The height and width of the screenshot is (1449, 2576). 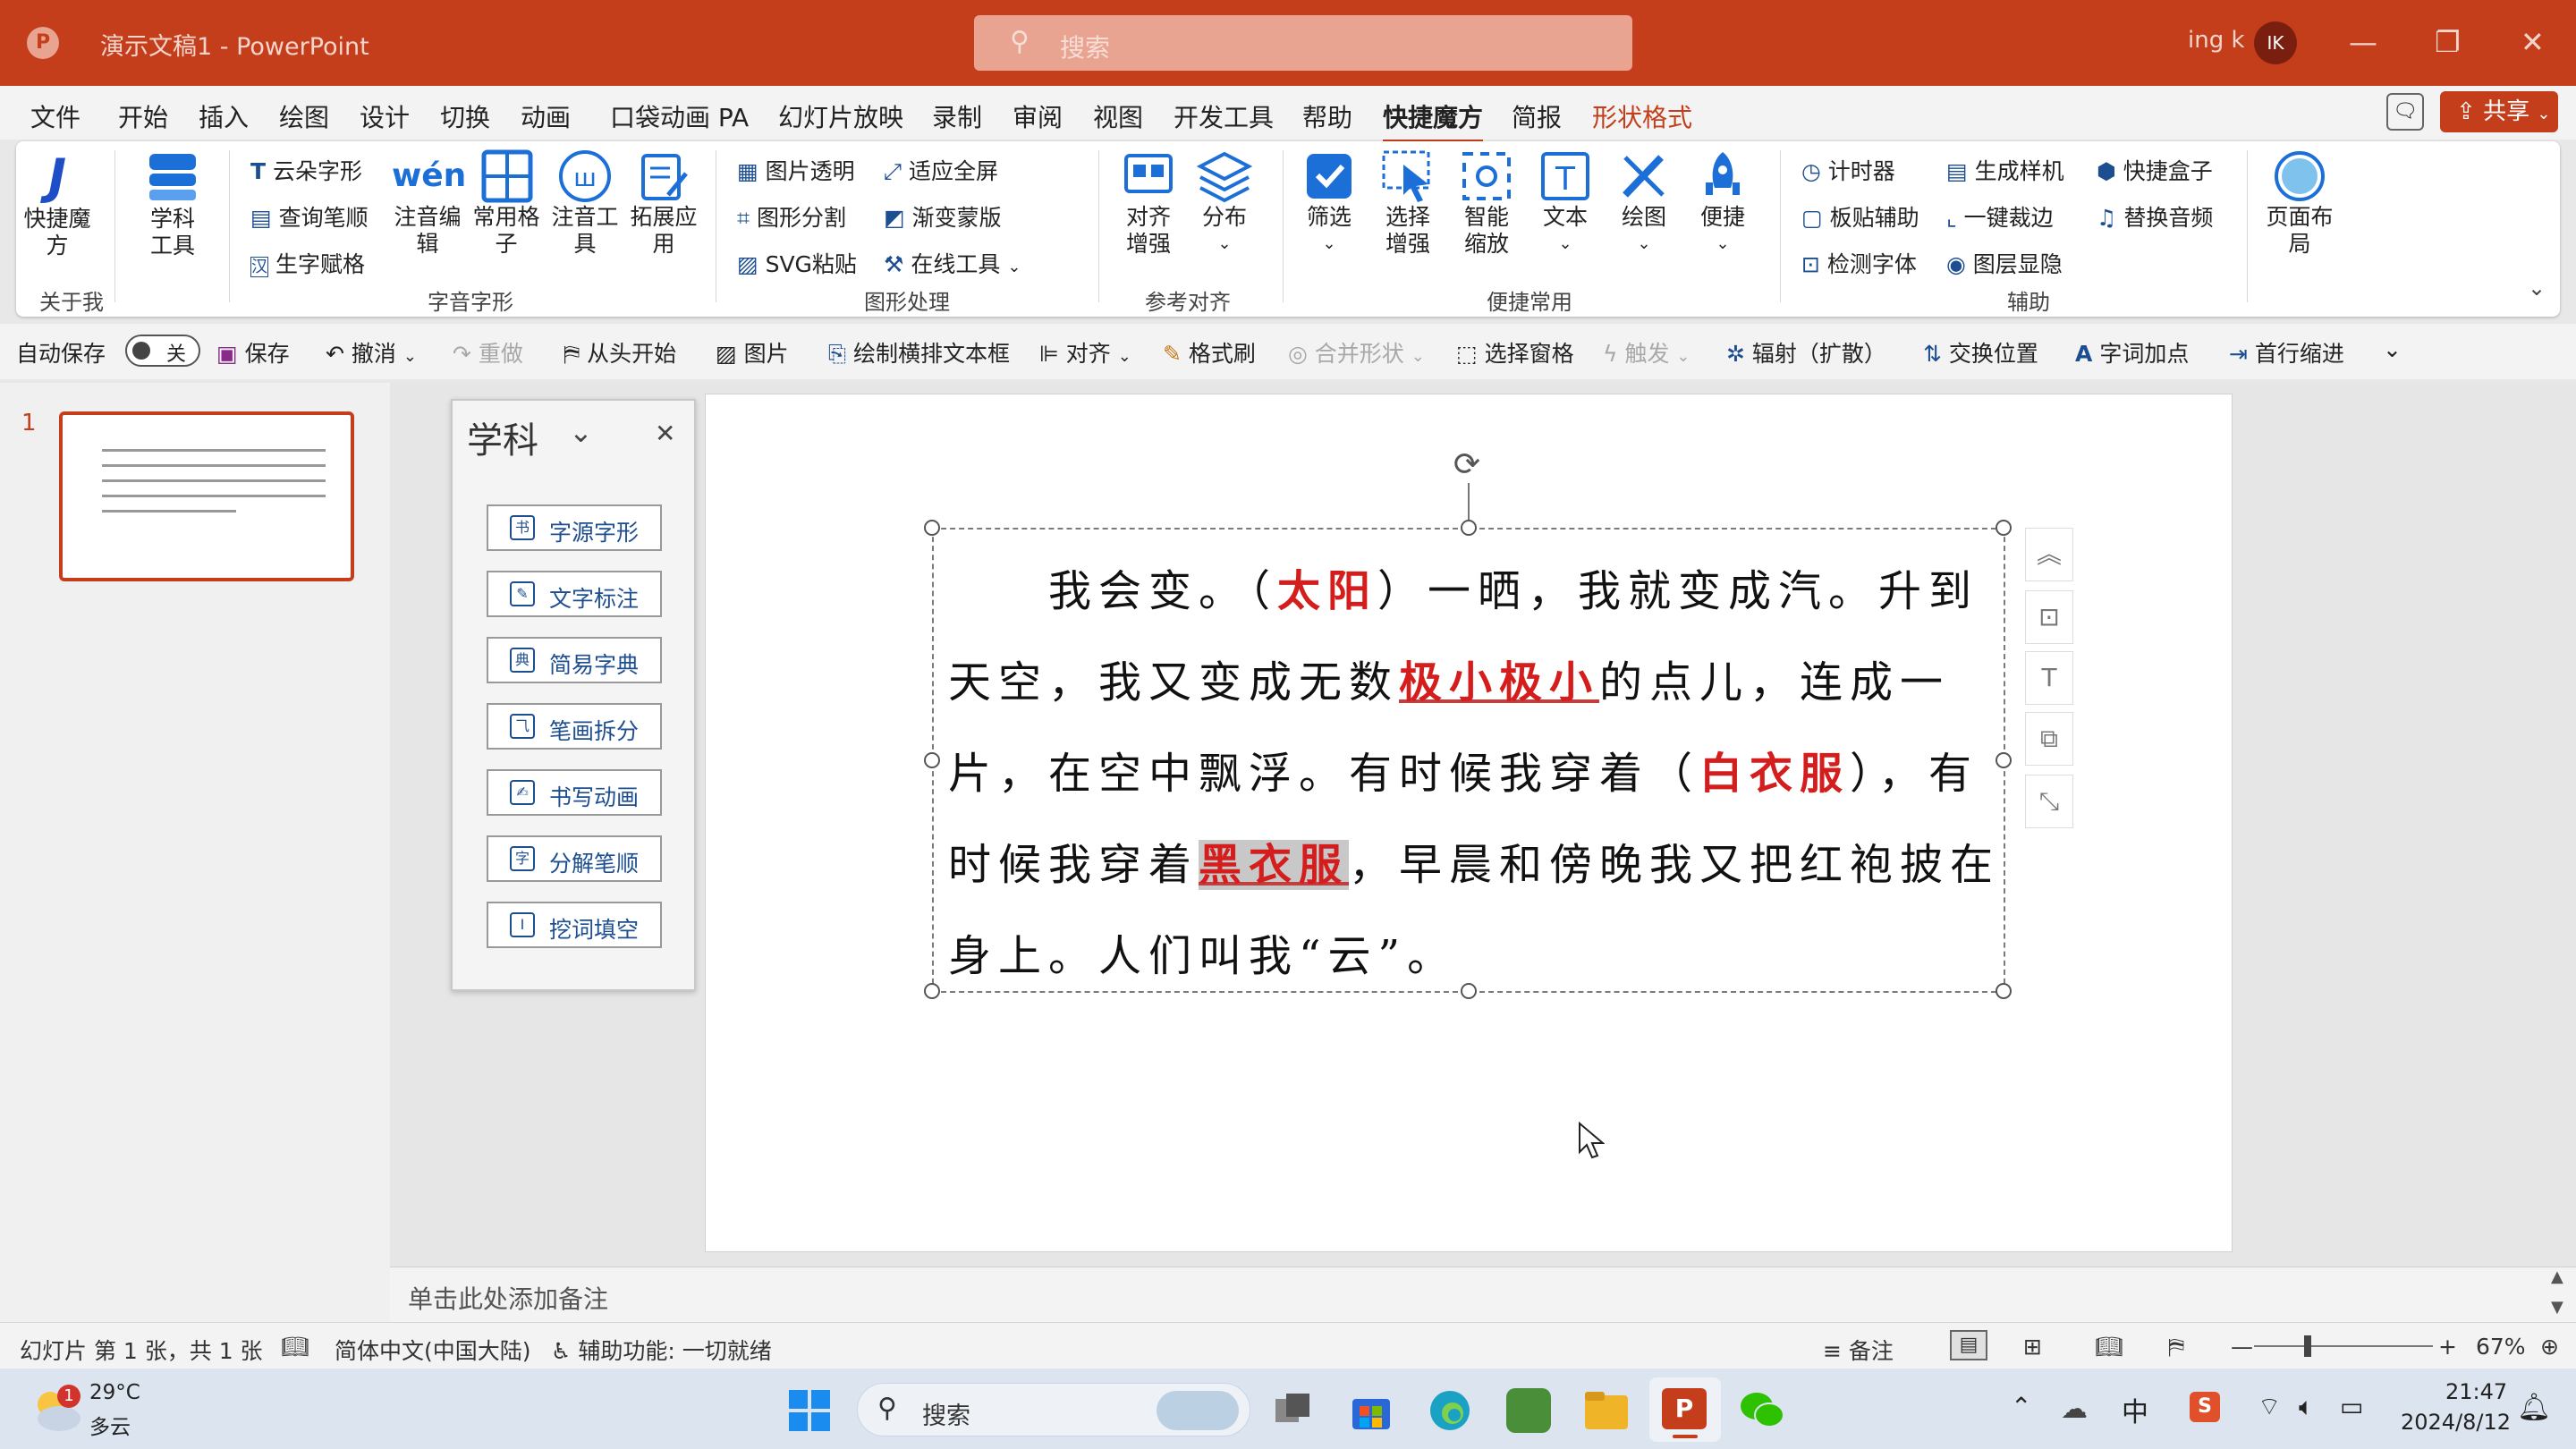 What do you see at coordinates (2049, 554) in the screenshot?
I see `collapse-up-icon: ︽` at bounding box center [2049, 554].